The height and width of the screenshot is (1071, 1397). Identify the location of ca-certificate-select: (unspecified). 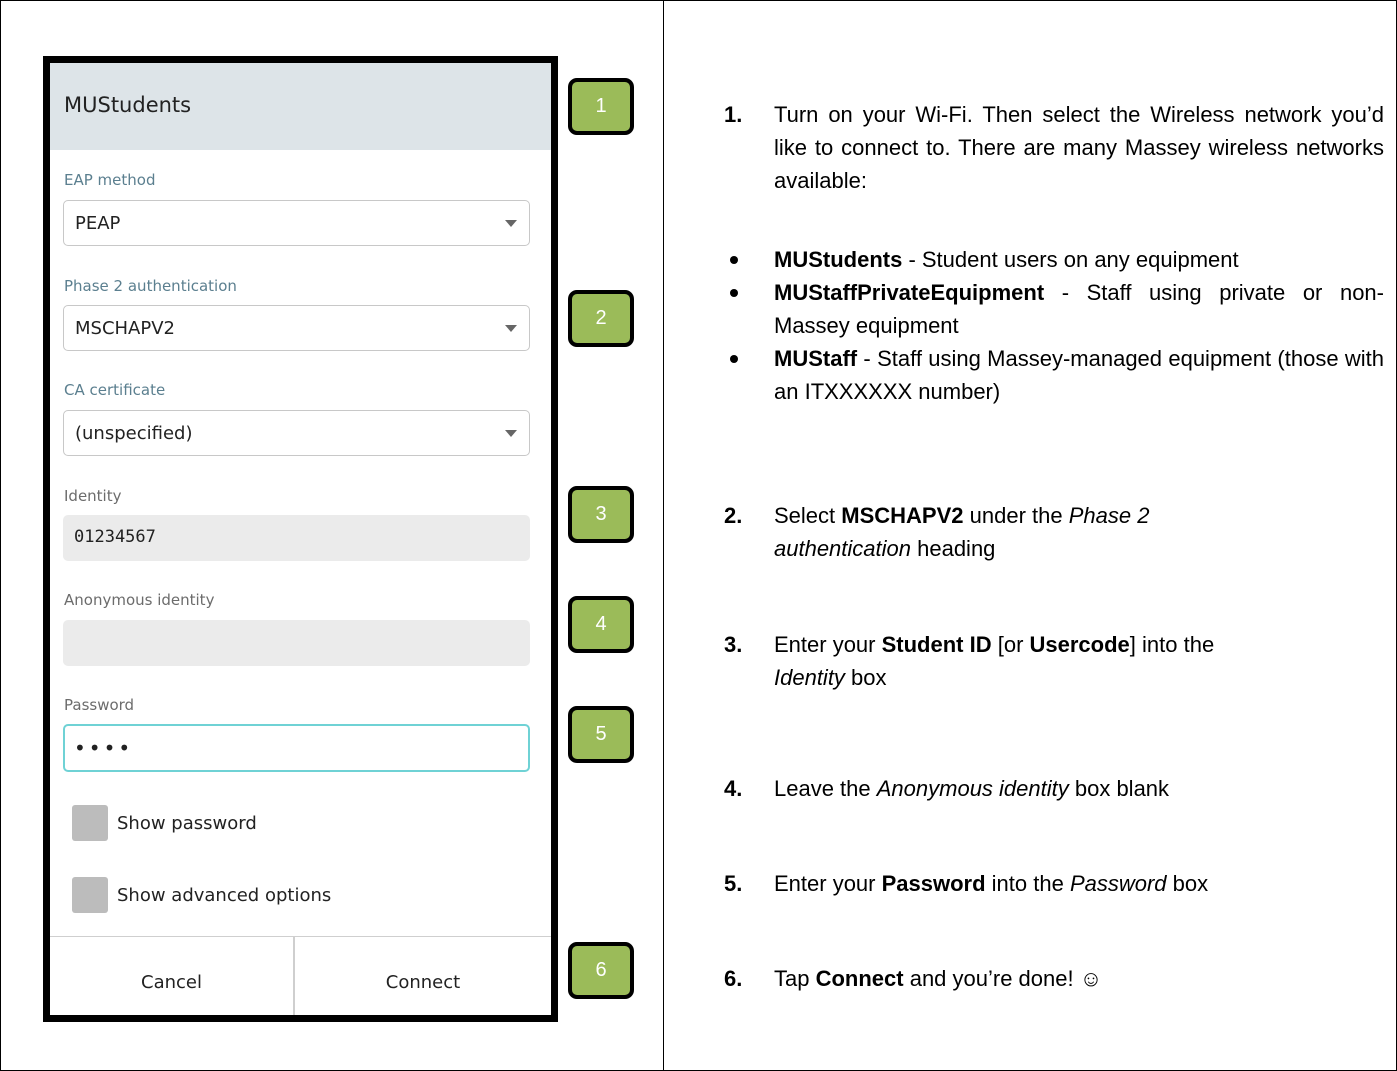
(296, 433).